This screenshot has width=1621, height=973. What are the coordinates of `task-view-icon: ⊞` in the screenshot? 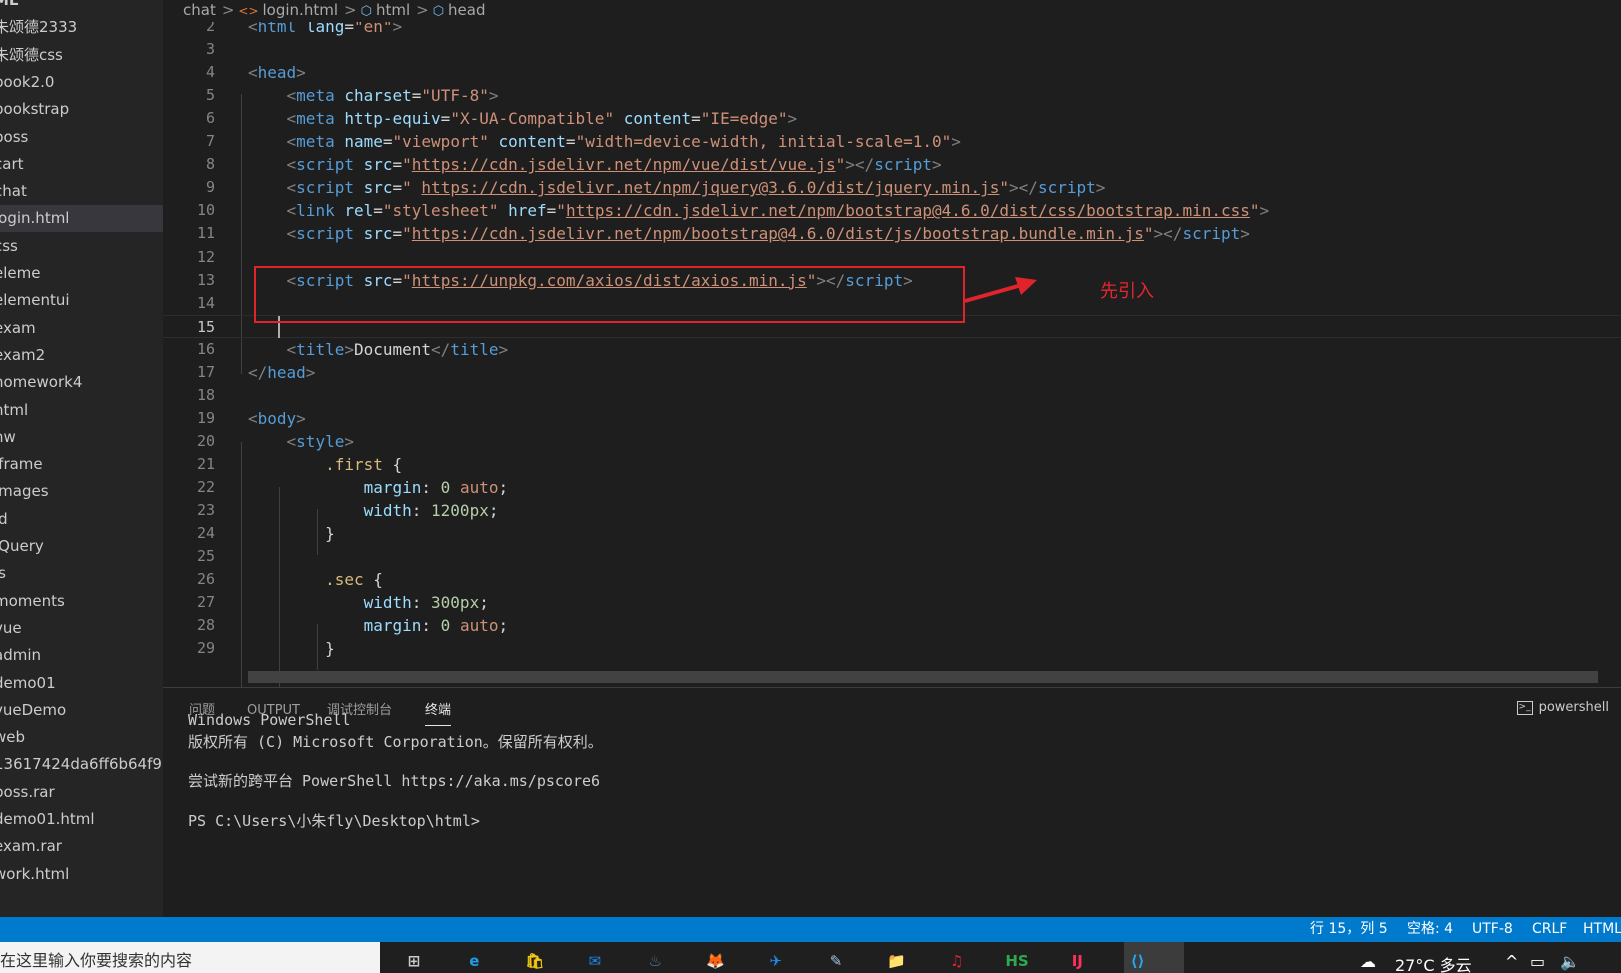 It's located at (414, 961).